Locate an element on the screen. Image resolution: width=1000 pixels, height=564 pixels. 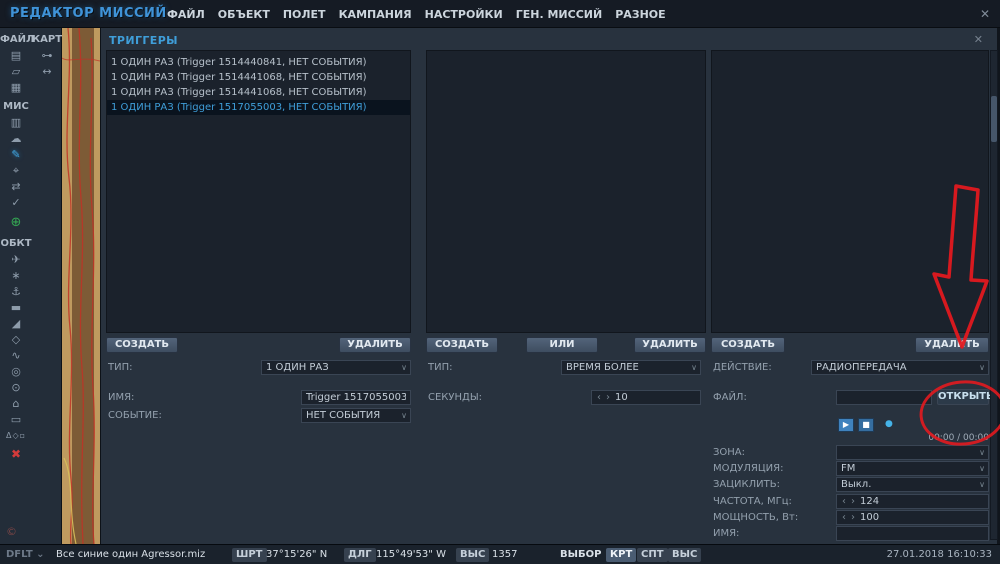
menu-file: ФАЙЛ is located at coordinates (186, 14).